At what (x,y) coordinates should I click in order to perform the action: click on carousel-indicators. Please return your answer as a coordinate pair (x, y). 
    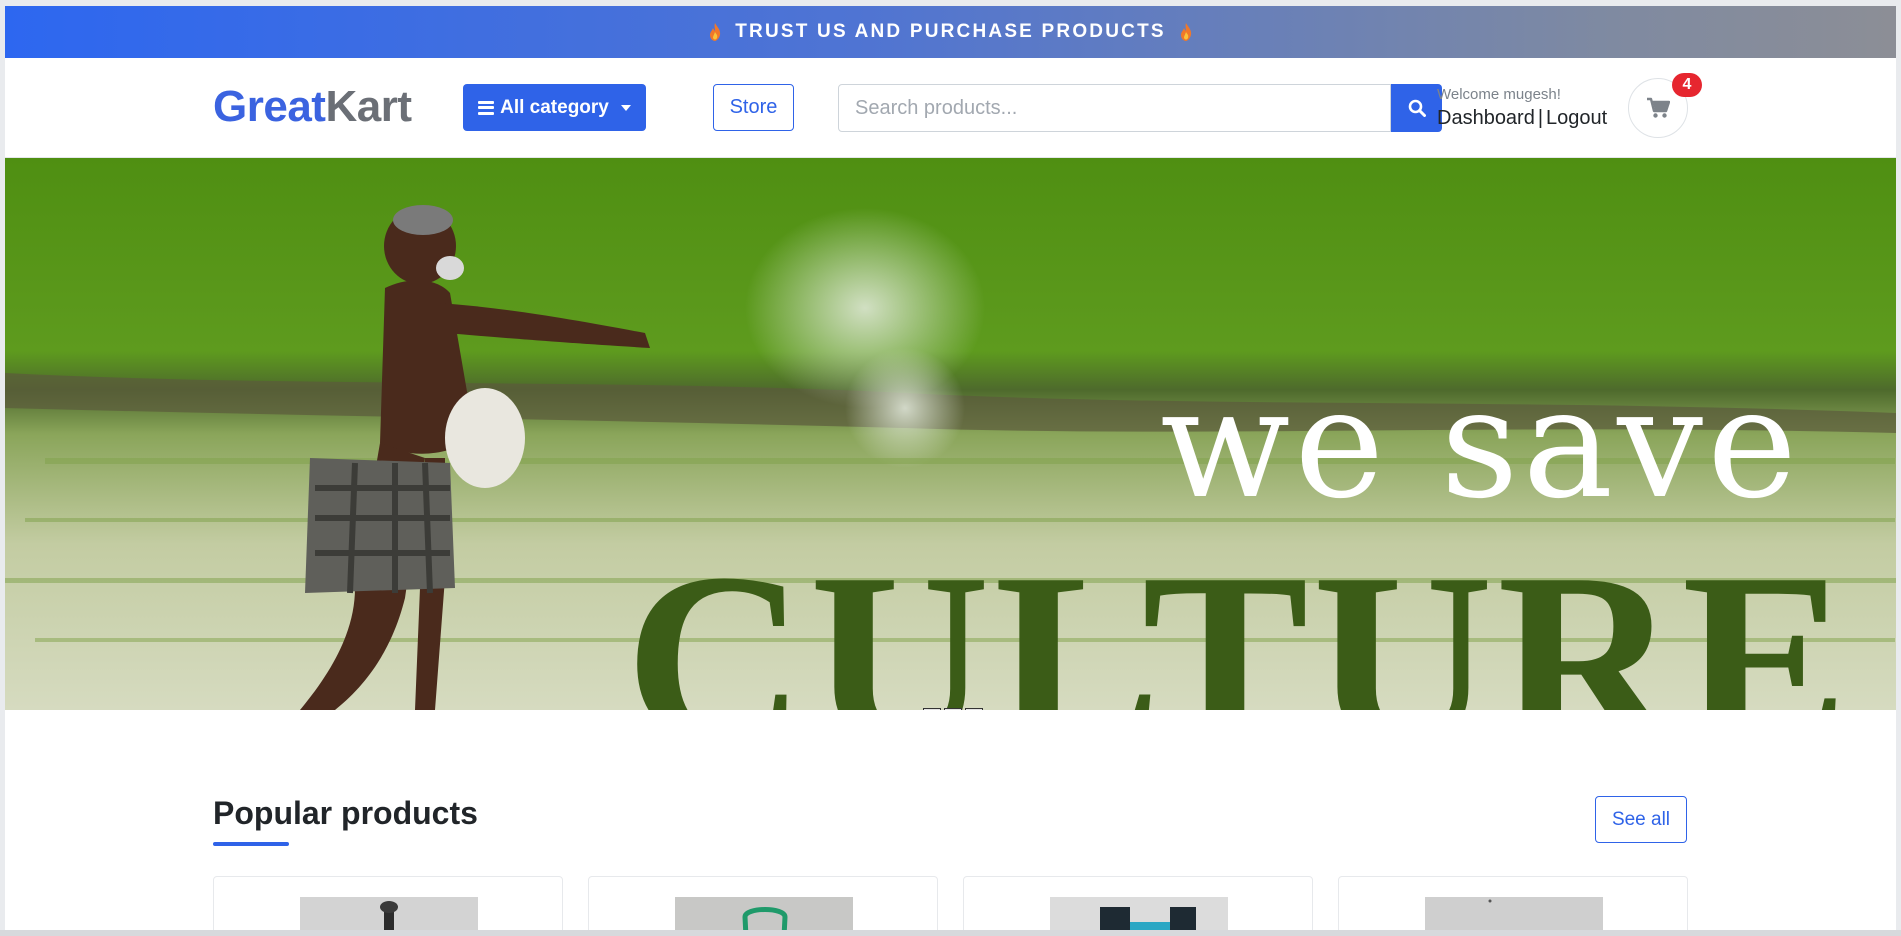
    Looking at the image, I should click on (953, 709).